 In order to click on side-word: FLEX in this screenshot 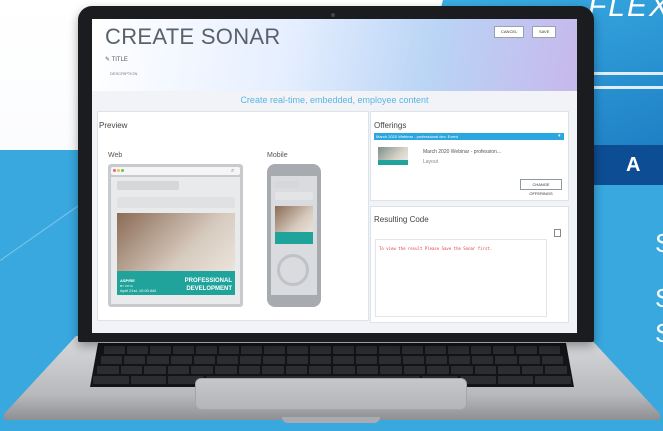, I will do `click(625, 11)`.